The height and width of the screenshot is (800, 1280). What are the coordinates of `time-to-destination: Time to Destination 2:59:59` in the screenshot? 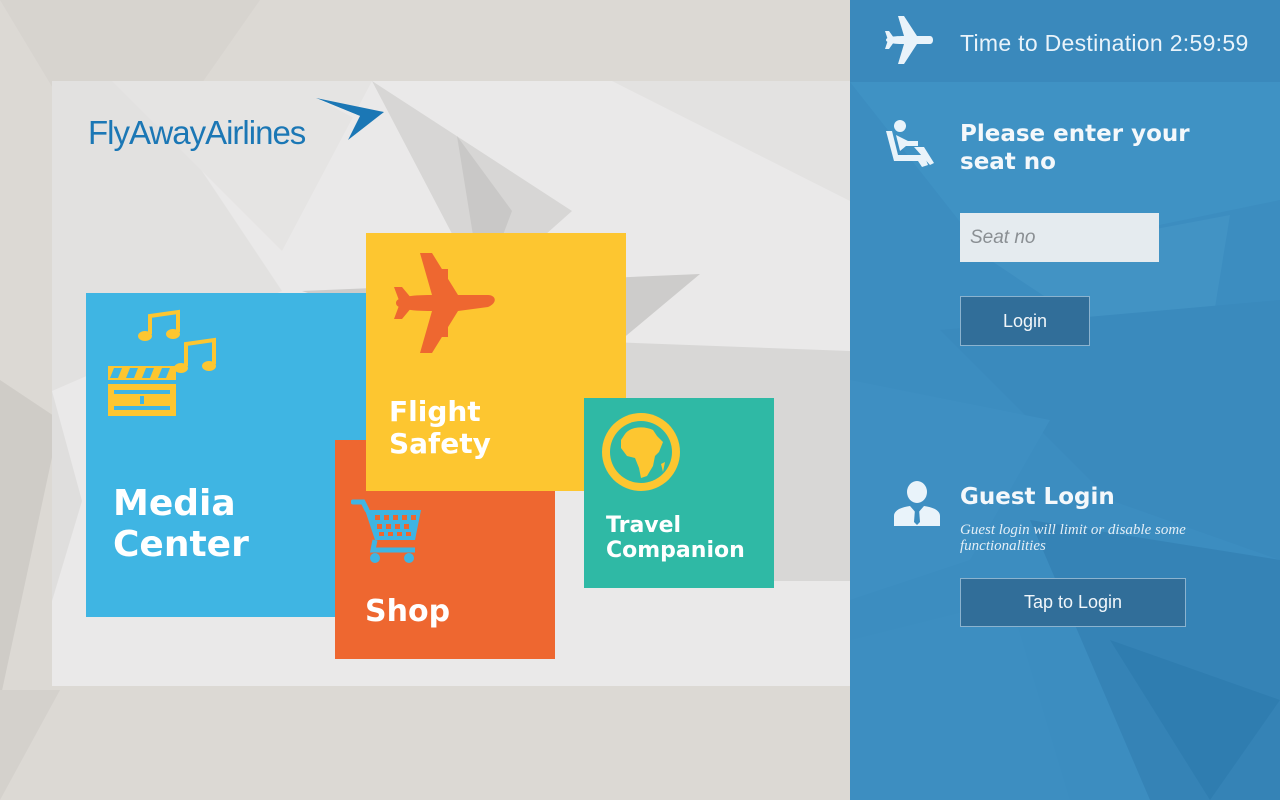 It's located at (1104, 43).